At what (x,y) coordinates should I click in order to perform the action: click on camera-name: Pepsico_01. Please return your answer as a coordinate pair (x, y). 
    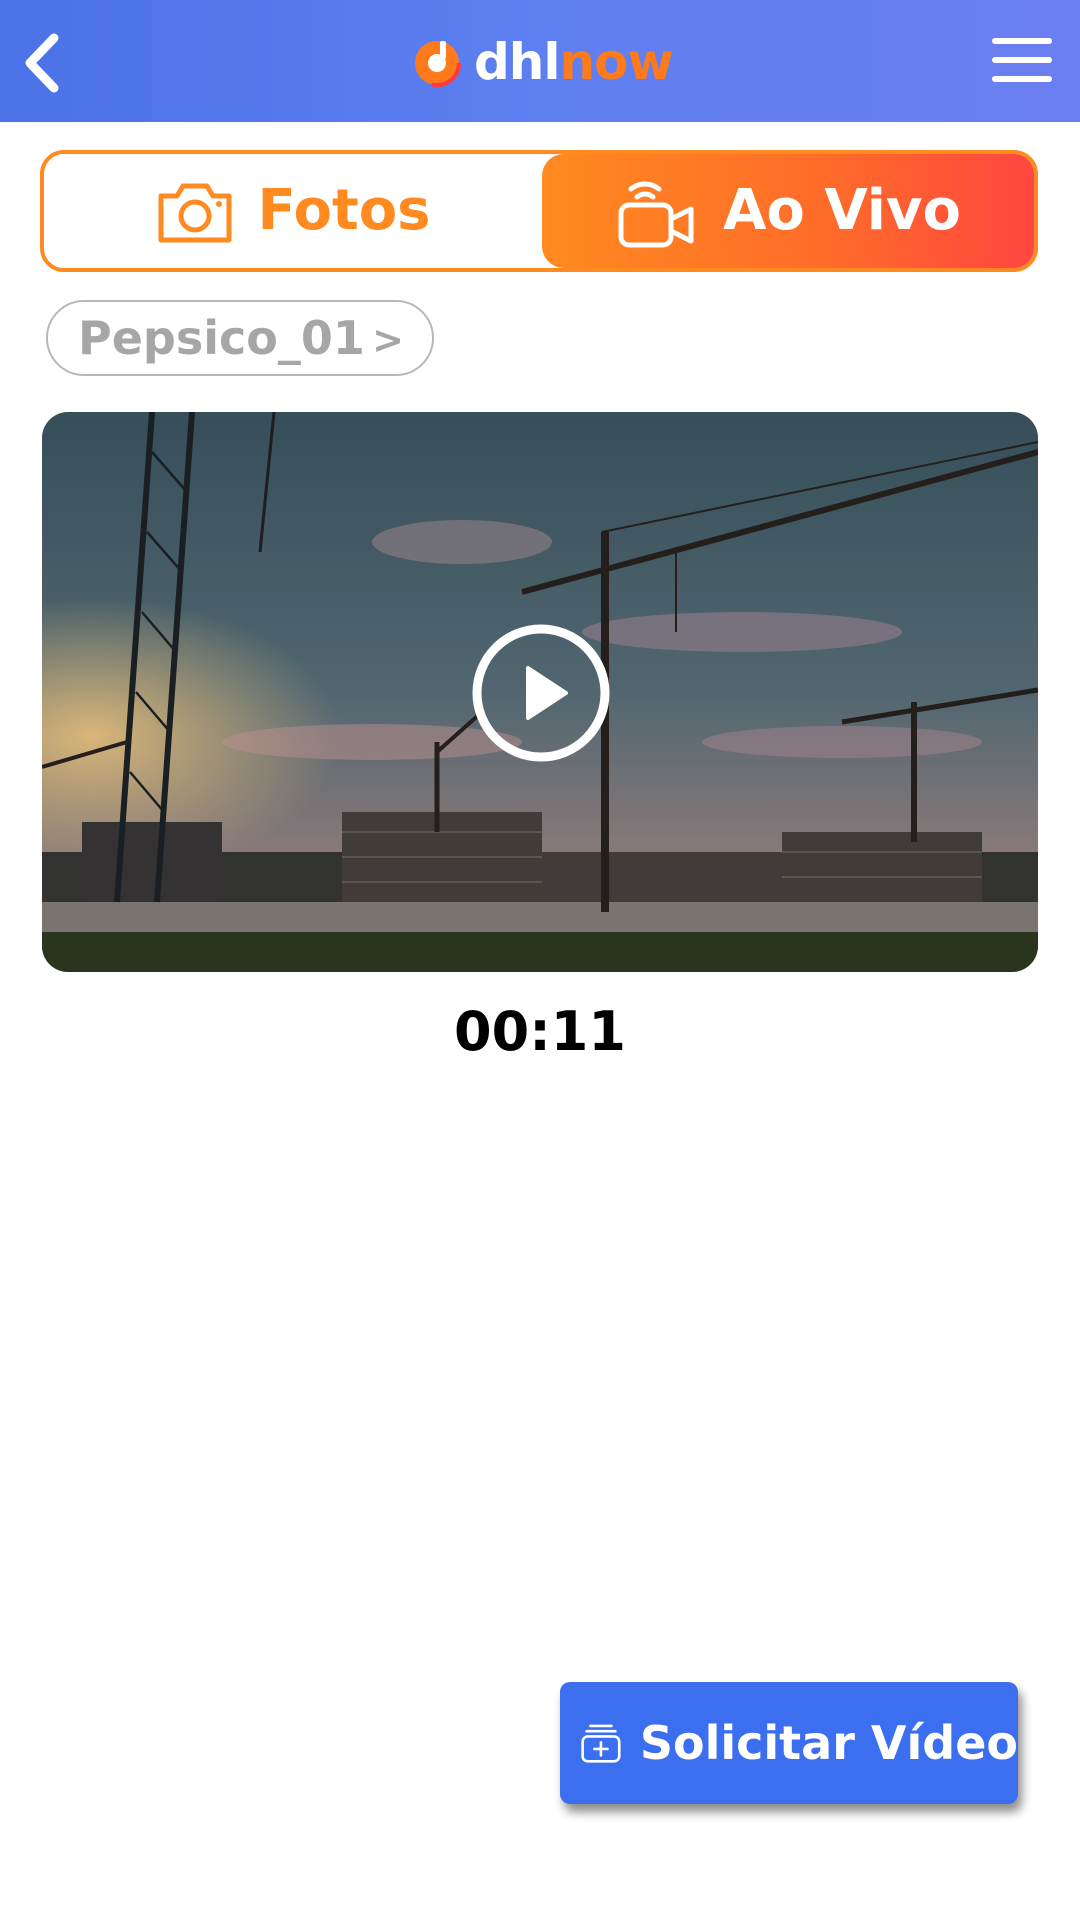
    Looking at the image, I should click on (221, 338).